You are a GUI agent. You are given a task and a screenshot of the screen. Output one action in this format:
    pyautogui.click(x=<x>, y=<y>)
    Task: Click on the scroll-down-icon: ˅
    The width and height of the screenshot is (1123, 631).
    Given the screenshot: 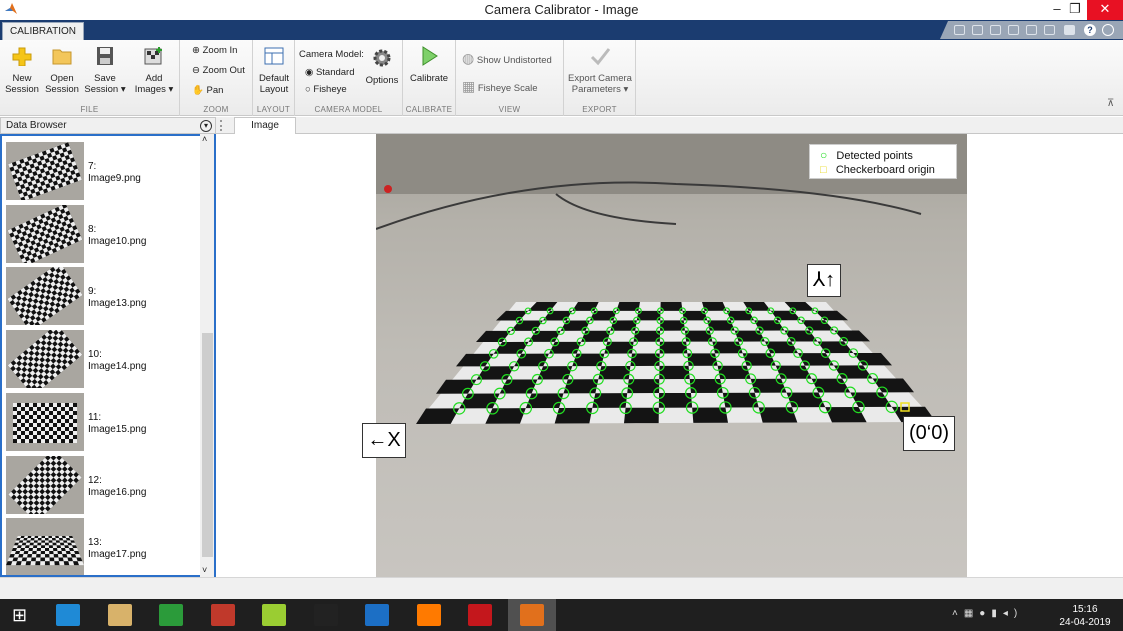 What is the action you would take?
    pyautogui.click(x=204, y=570)
    